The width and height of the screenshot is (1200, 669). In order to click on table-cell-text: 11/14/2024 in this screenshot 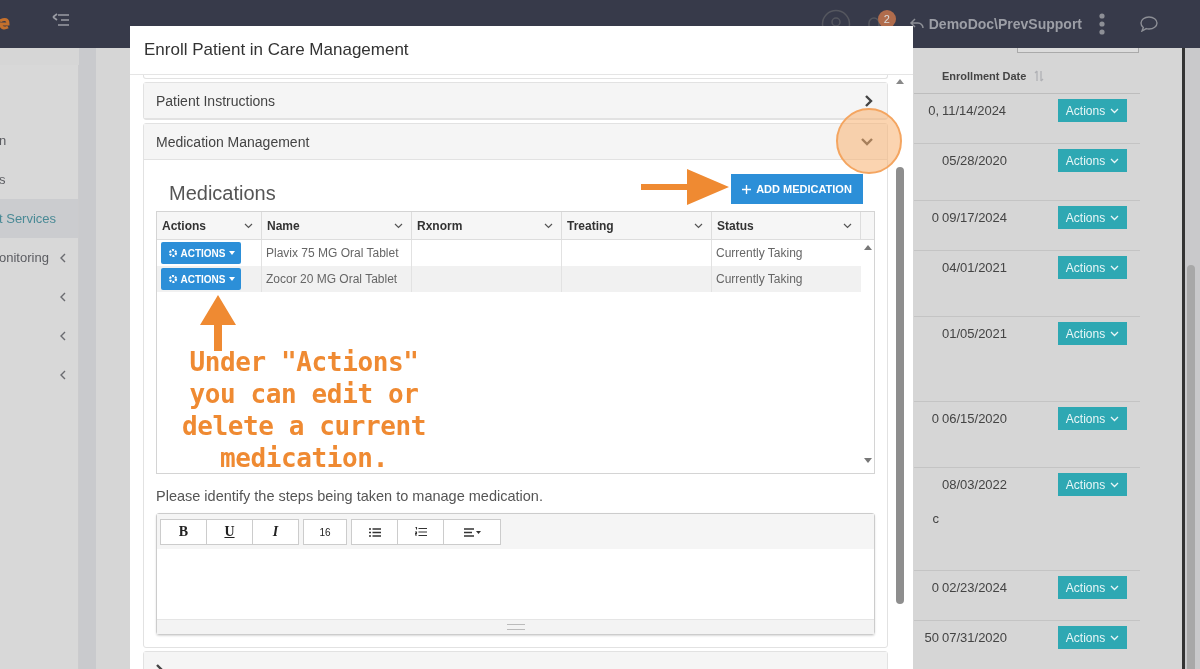, I will do `click(975, 110)`.